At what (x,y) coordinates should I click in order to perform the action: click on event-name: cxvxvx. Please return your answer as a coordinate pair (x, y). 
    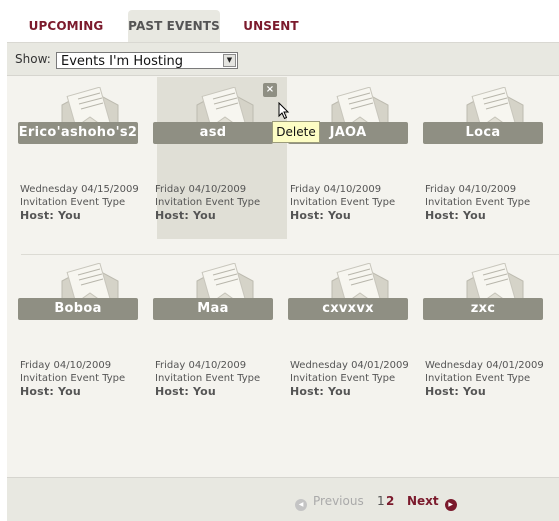
    Looking at the image, I should click on (348, 309).